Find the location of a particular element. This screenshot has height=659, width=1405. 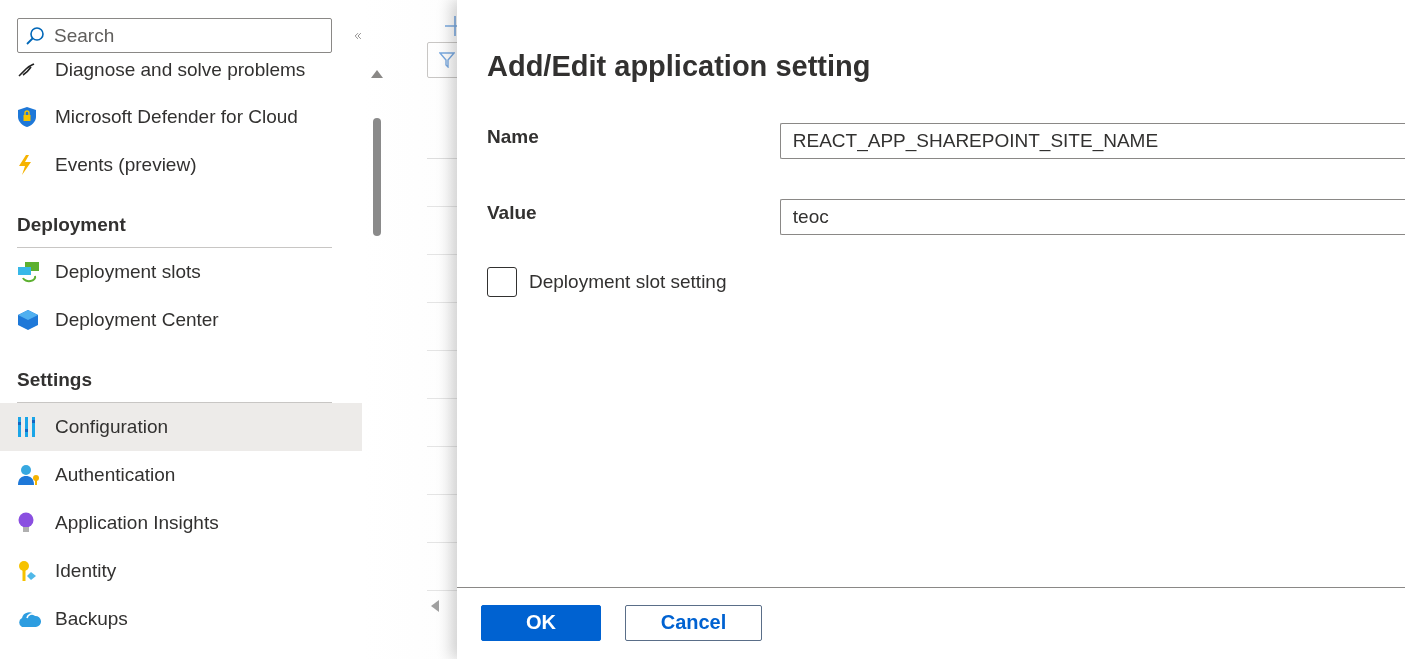

section-header: Deployment is located at coordinates (174, 230).